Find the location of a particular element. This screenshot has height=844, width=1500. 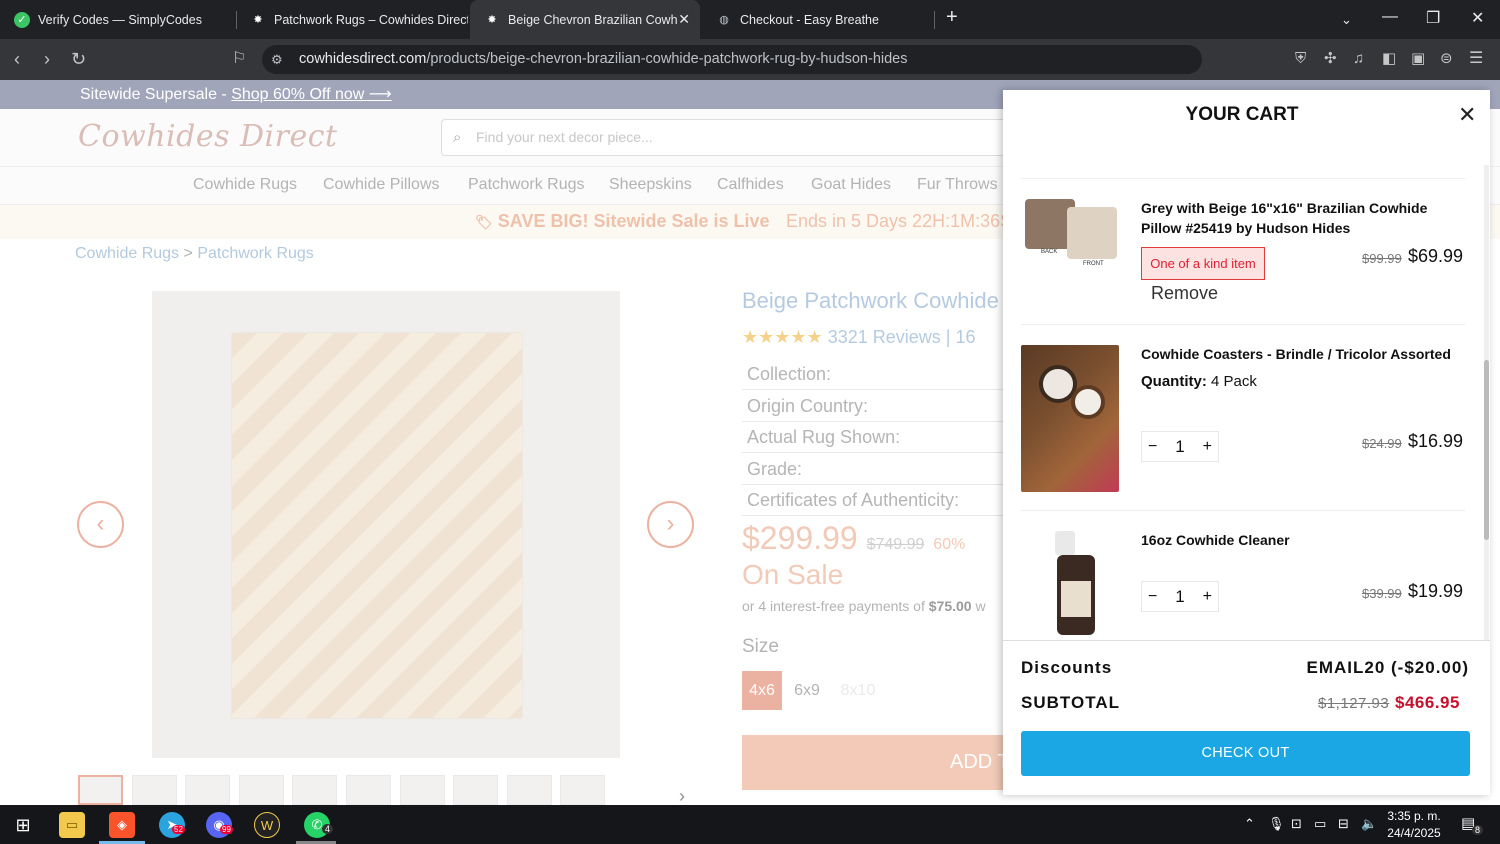

windows-start-icon: ⊞ is located at coordinates (23, 825).